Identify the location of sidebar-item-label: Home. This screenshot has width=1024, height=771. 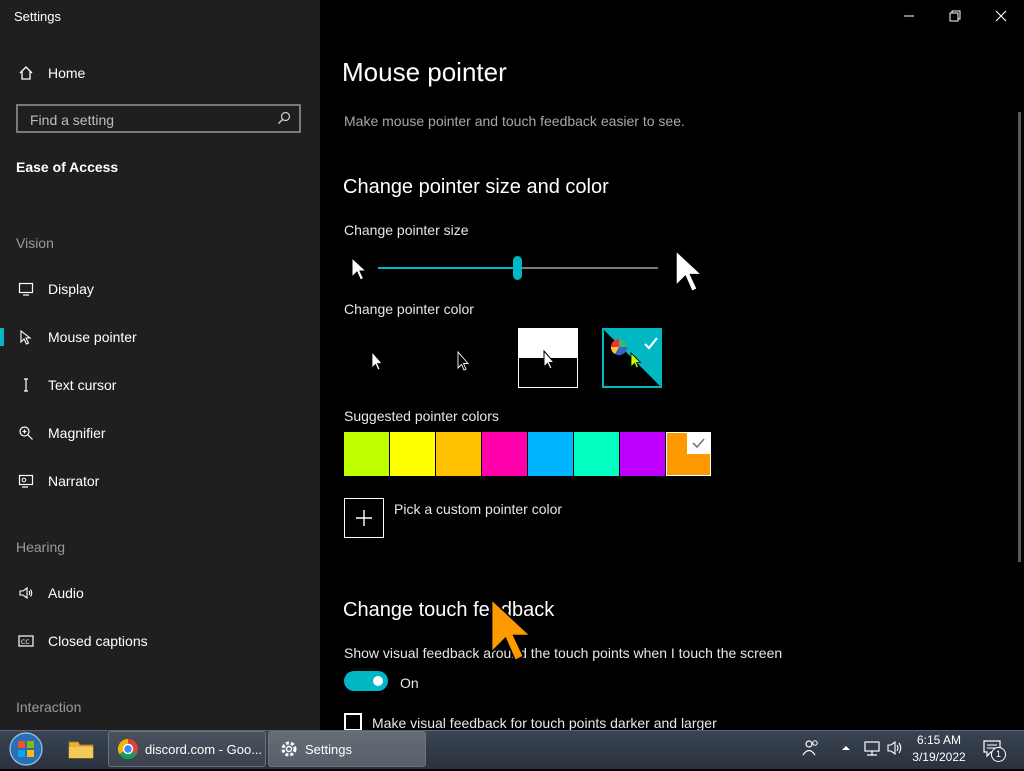
(67, 73).